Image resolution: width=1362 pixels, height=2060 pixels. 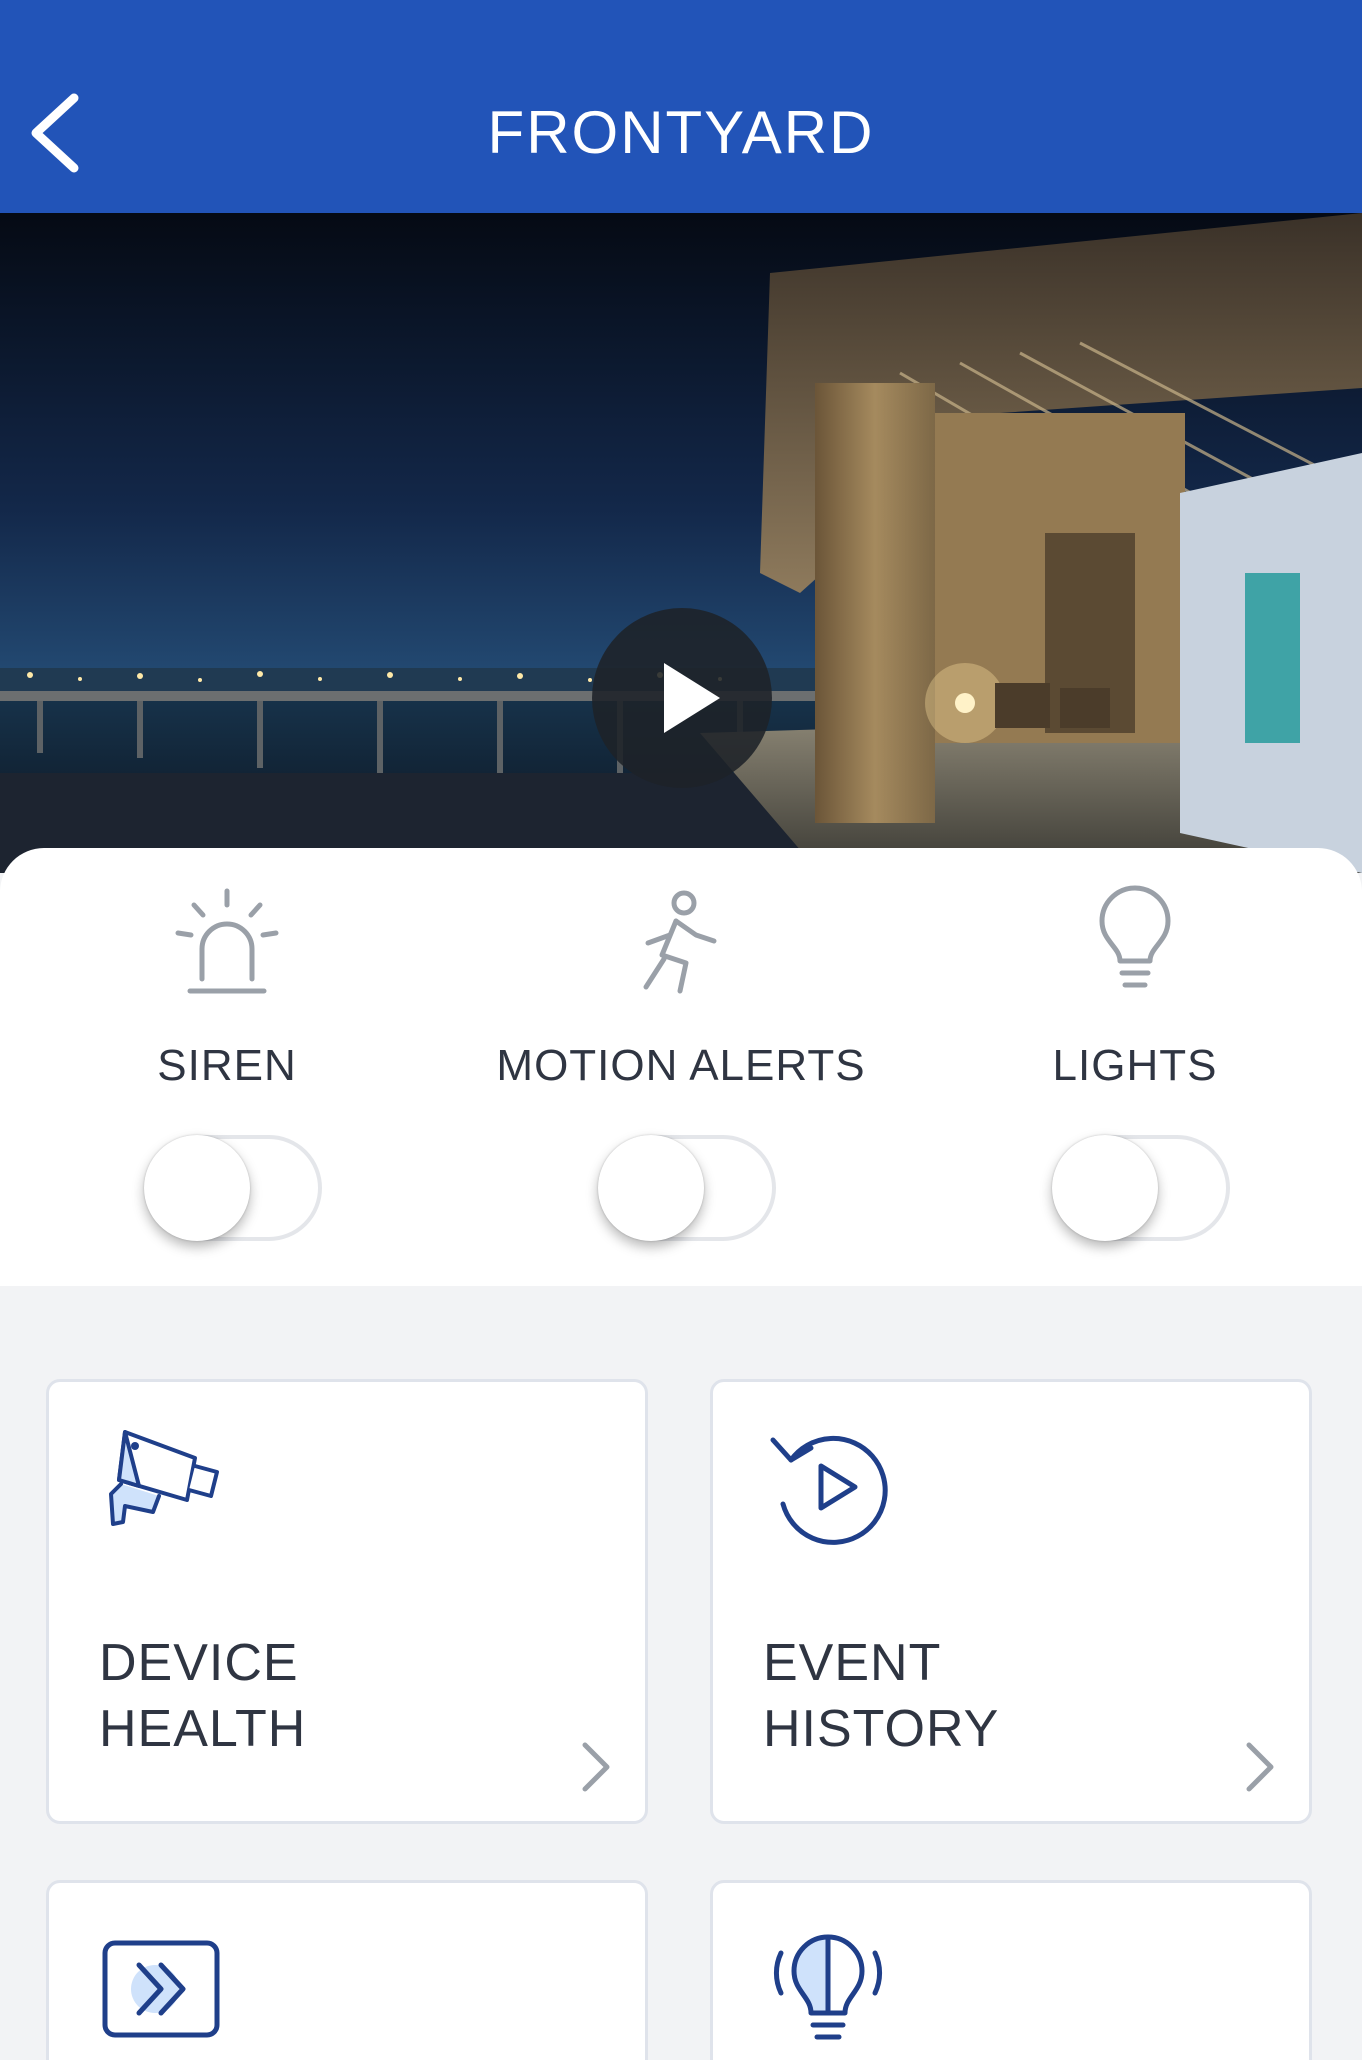 I want to click on motion-alerts-control: MOTION ALERTS, so click(x=681, y=1067).